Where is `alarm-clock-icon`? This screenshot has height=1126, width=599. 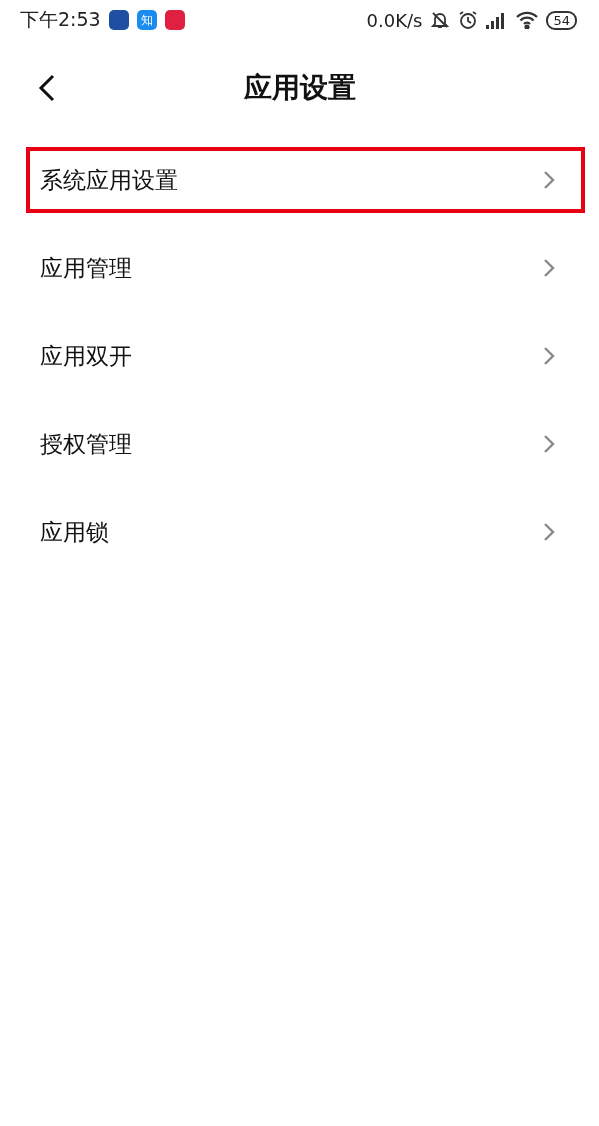 alarm-clock-icon is located at coordinates (468, 20).